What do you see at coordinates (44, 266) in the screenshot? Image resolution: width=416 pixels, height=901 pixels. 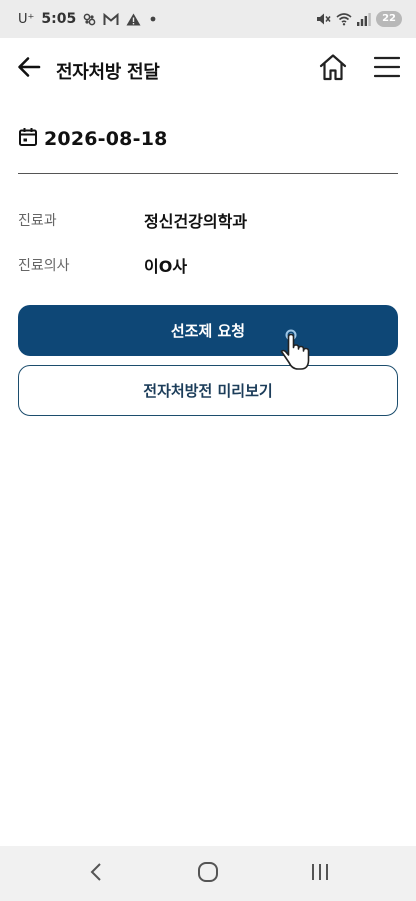 I see `doctor-label: 진료의사` at bounding box center [44, 266].